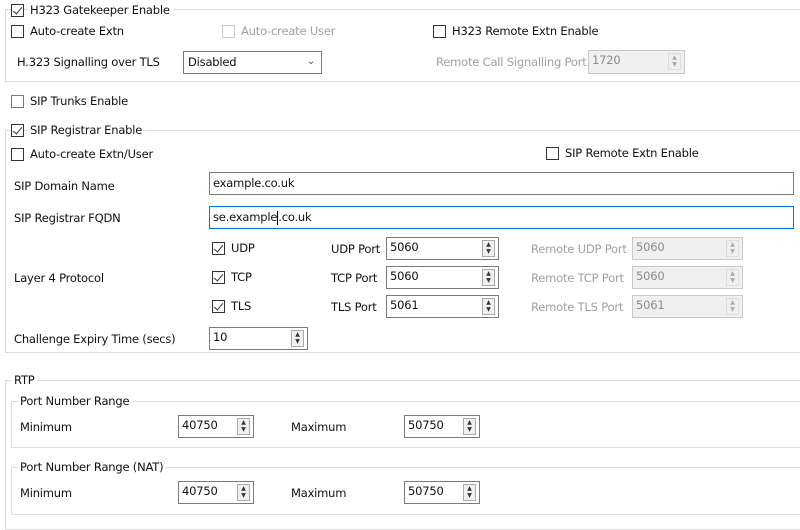 This screenshot has width=800, height=530. What do you see at coordinates (75, 401) in the screenshot?
I see `port-range-title: Port Number Range` at bounding box center [75, 401].